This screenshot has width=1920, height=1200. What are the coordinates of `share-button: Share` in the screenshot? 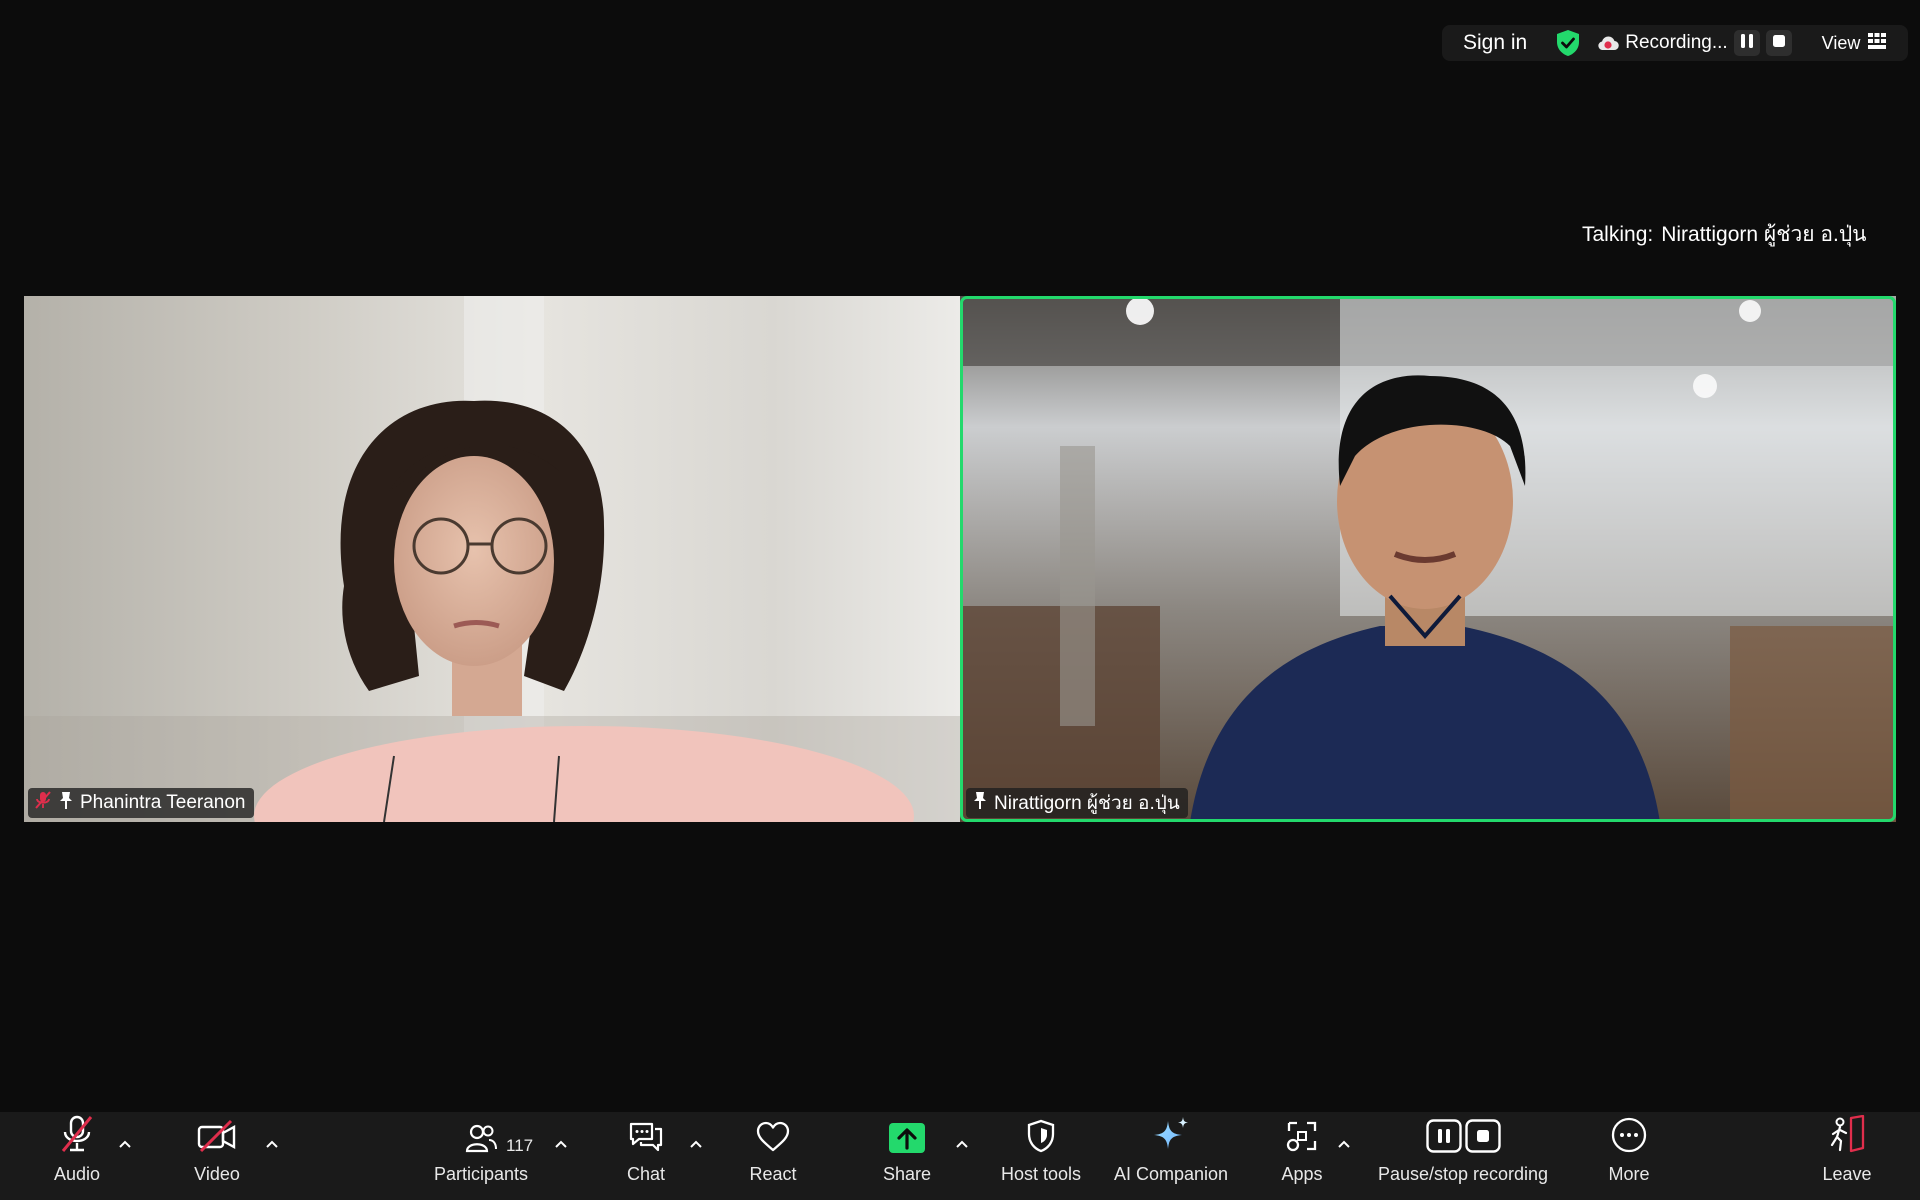 It's located at (907, 1156).